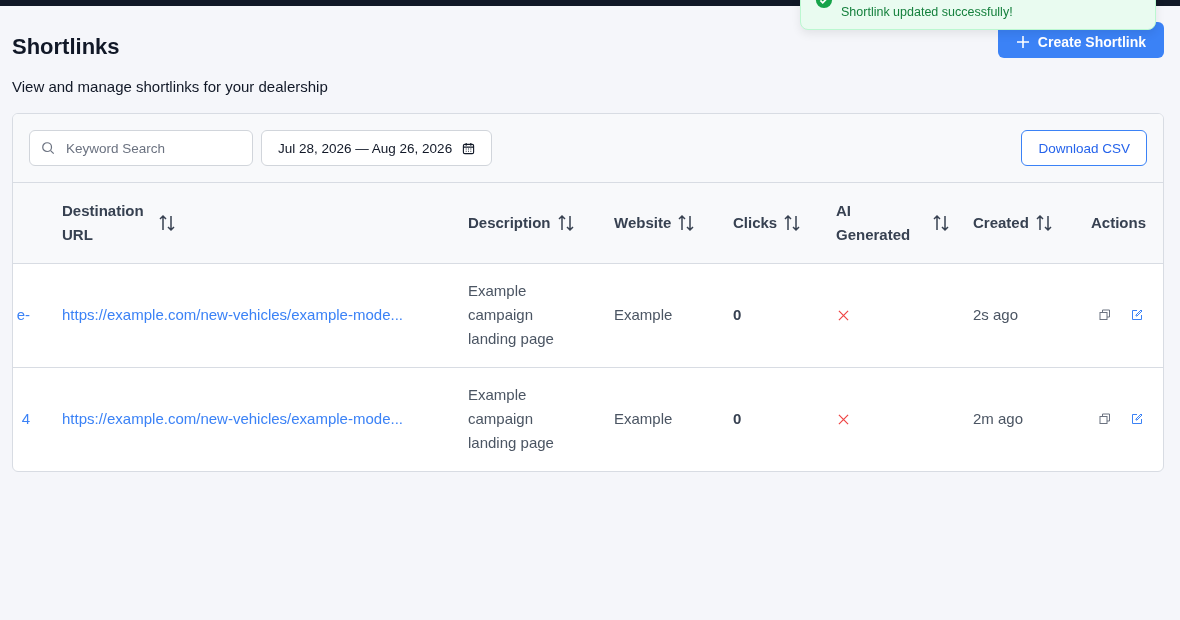 The height and width of the screenshot is (620, 1180). Describe the element at coordinates (927, 12) in the screenshot. I see `toast-message: Shortlink updated successfully!` at that location.